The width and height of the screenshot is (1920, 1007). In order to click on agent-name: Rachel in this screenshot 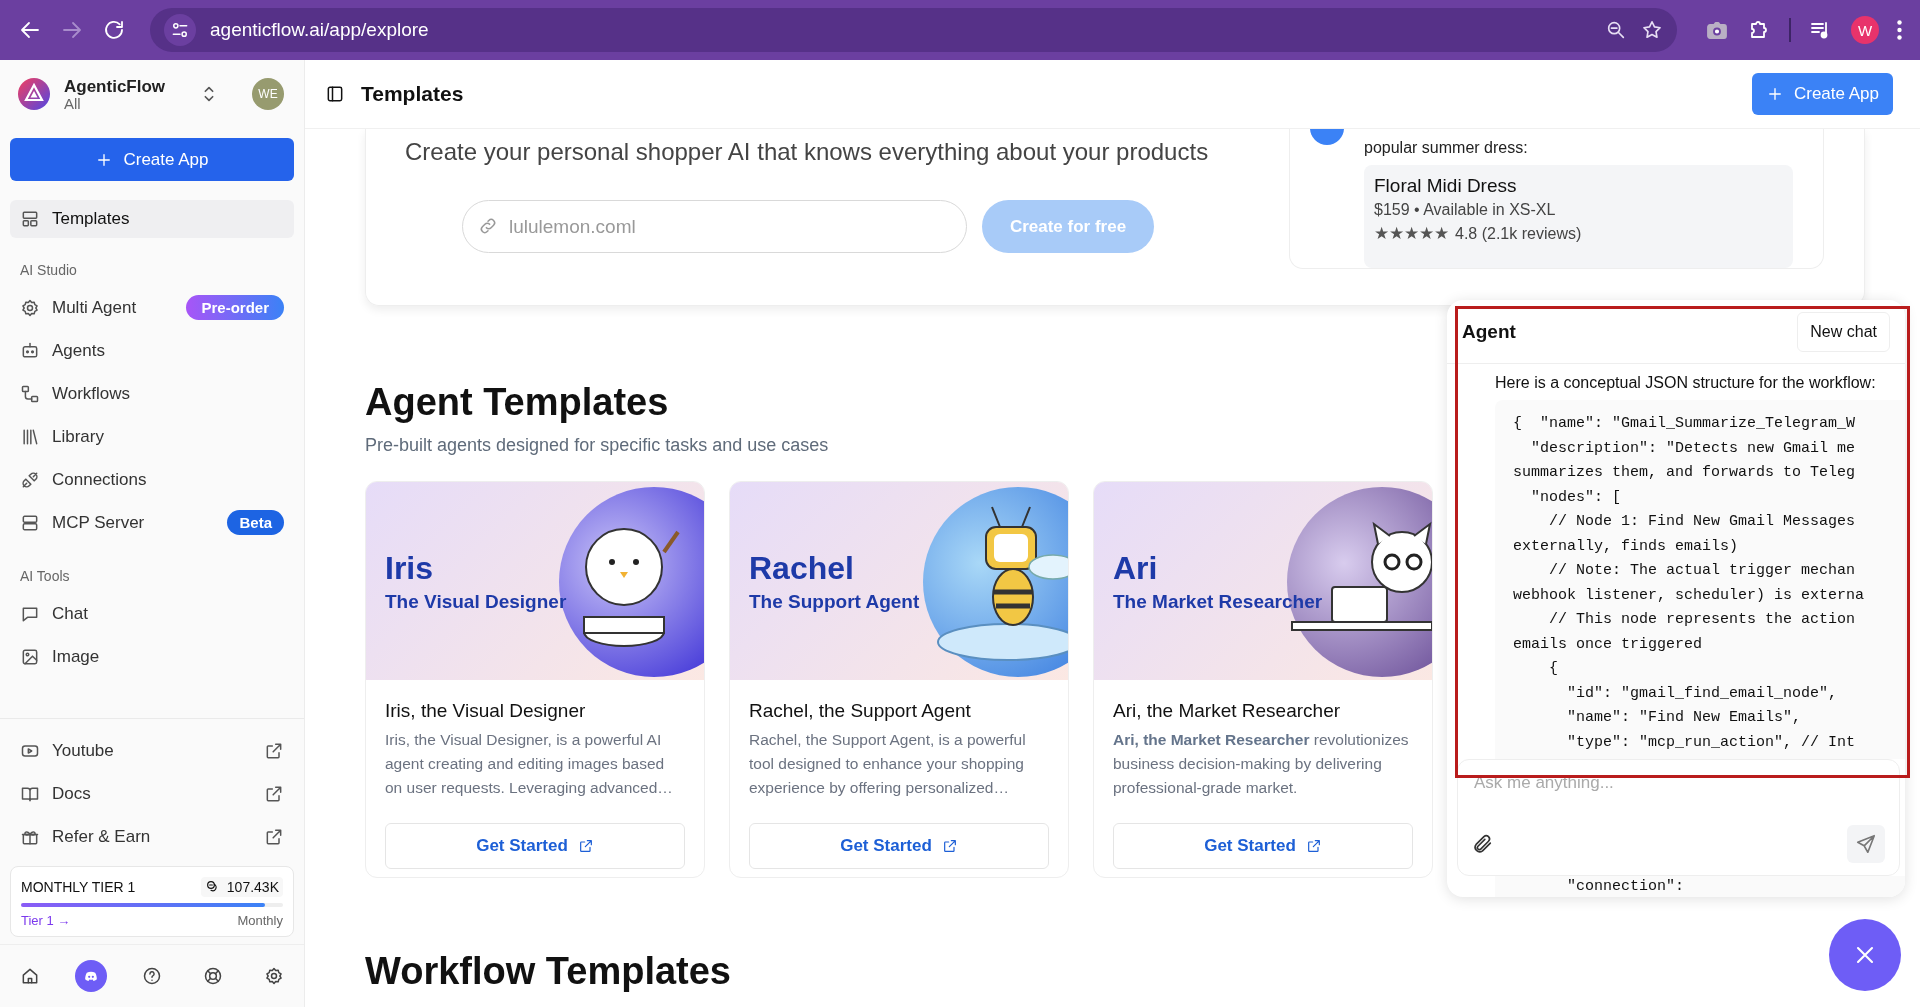, I will do `click(802, 568)`.